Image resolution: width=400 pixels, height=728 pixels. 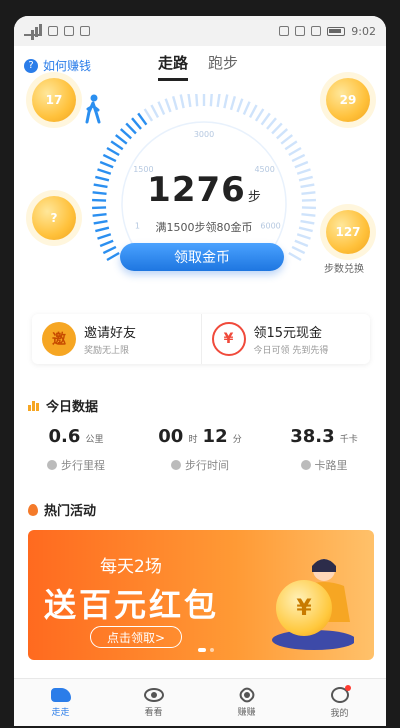 What do you see at coordinates (193, 440) in the screenshot?
I see `stat-unit: 时` at bounding box center [193, 440].